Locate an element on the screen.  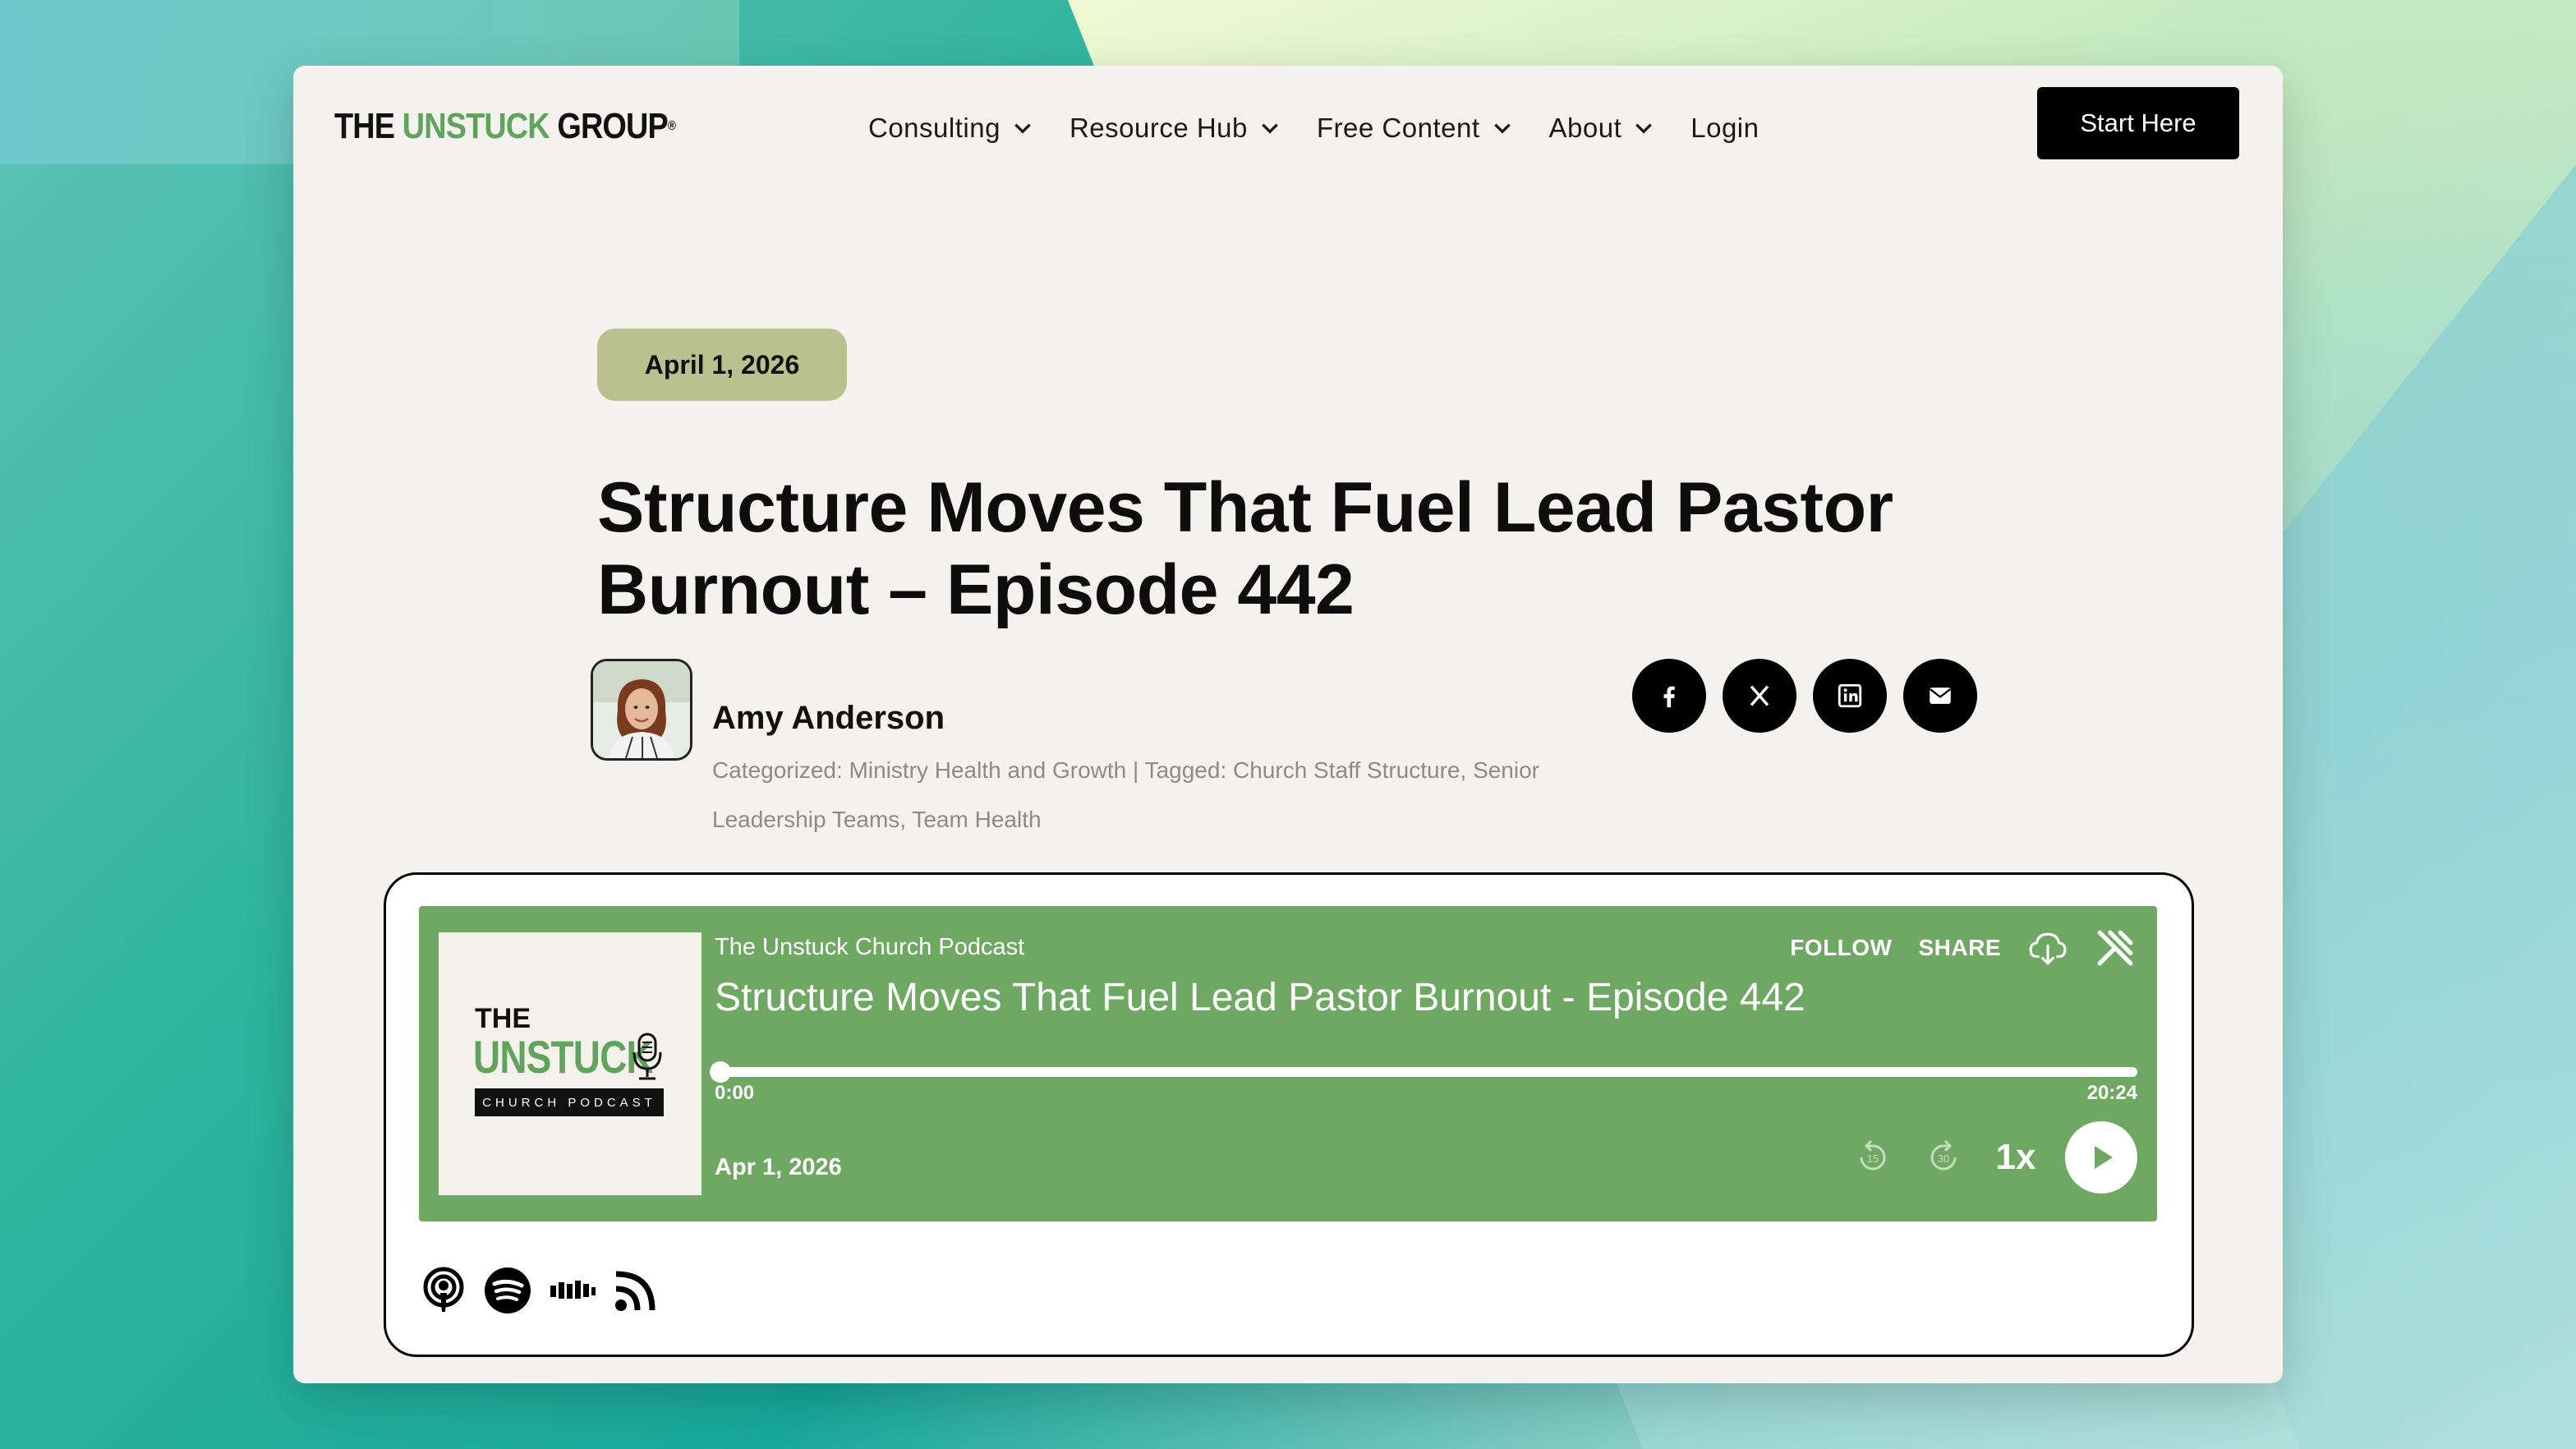
share-button: SHARE is located at coordinates (1960, 948).